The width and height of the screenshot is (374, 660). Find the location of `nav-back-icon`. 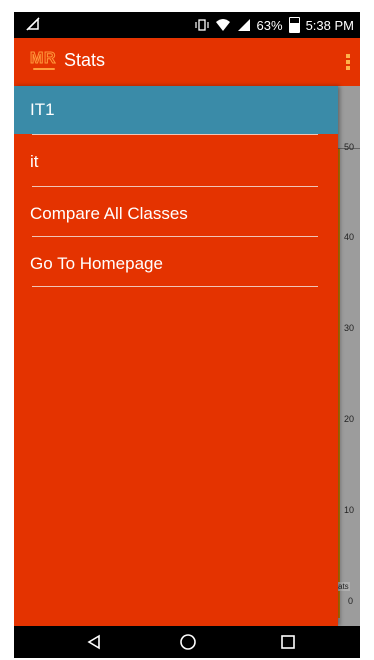

nav-back-icon is located at coordinates (94, 642).